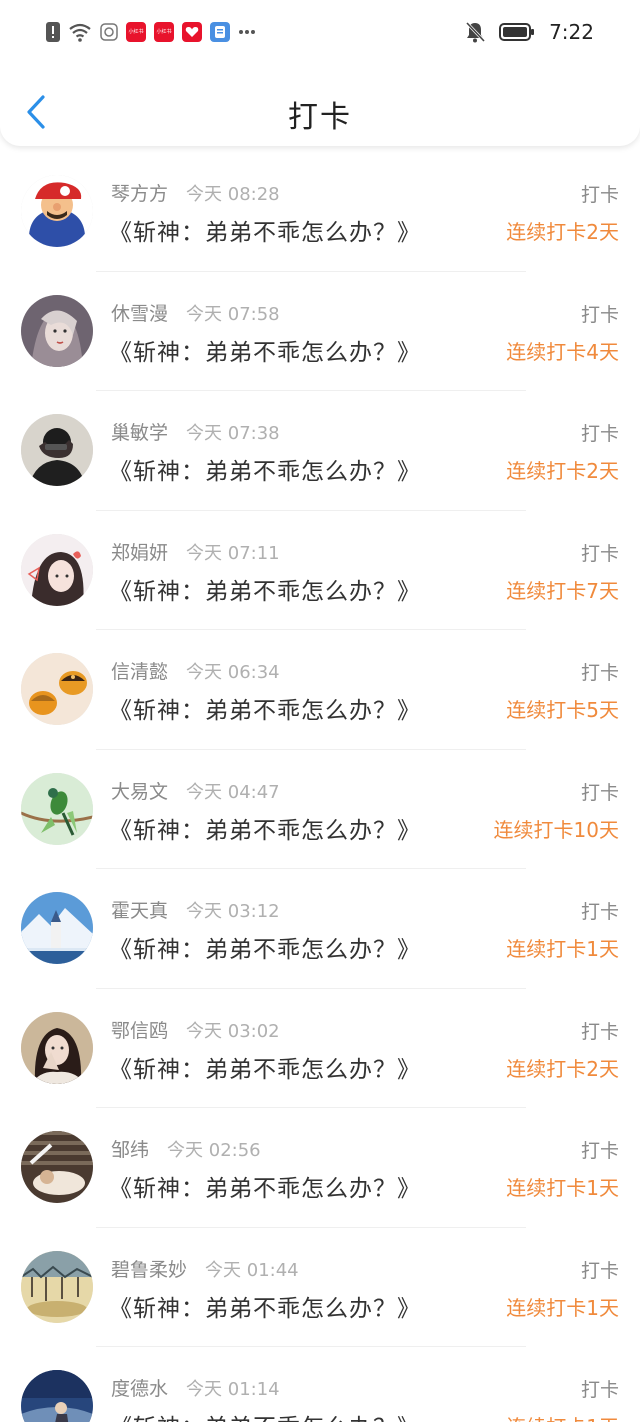 This screenshot has width=640, height=1422. What do you see at coordinates (320, 690) in the screenshot?
I see `checkin-row: 信清懿 今天 06:34 《斩神：弟弟不乖怎么办？》 打卡 连续打卡5天` at bounding box center [320, 690].